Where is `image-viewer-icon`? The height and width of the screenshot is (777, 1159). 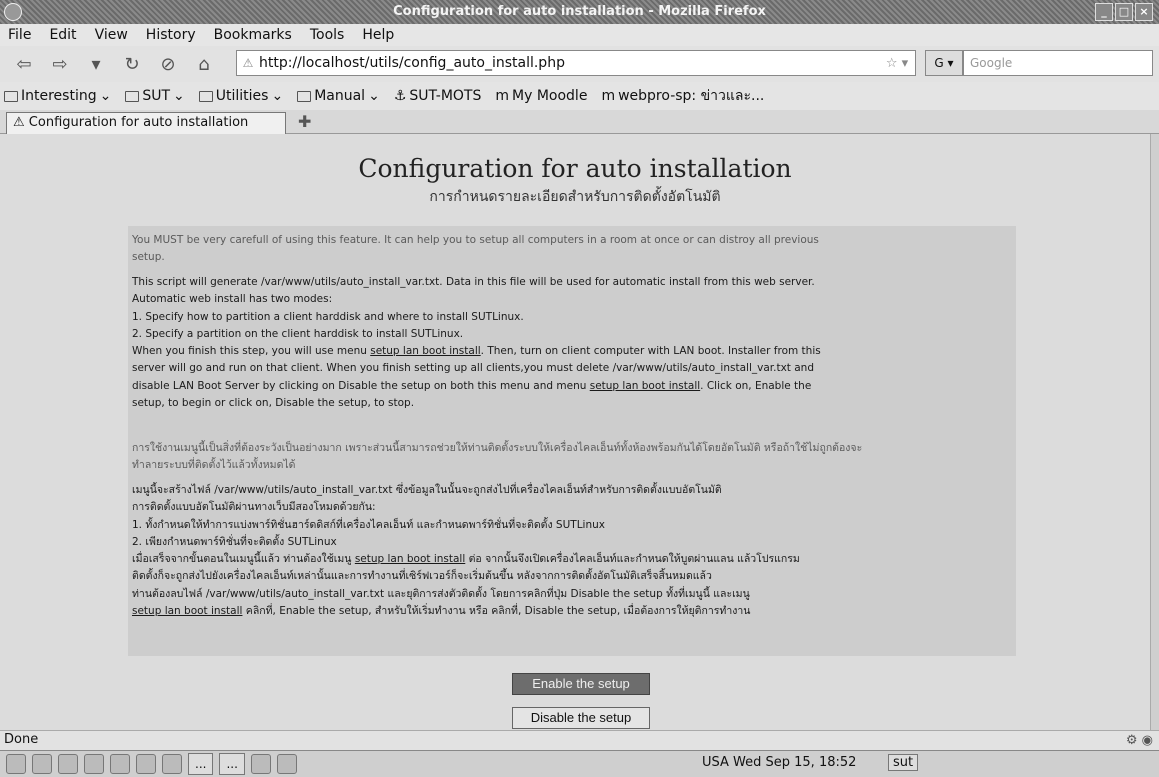 image-viewer-icon is located at coordinates (172, 764).